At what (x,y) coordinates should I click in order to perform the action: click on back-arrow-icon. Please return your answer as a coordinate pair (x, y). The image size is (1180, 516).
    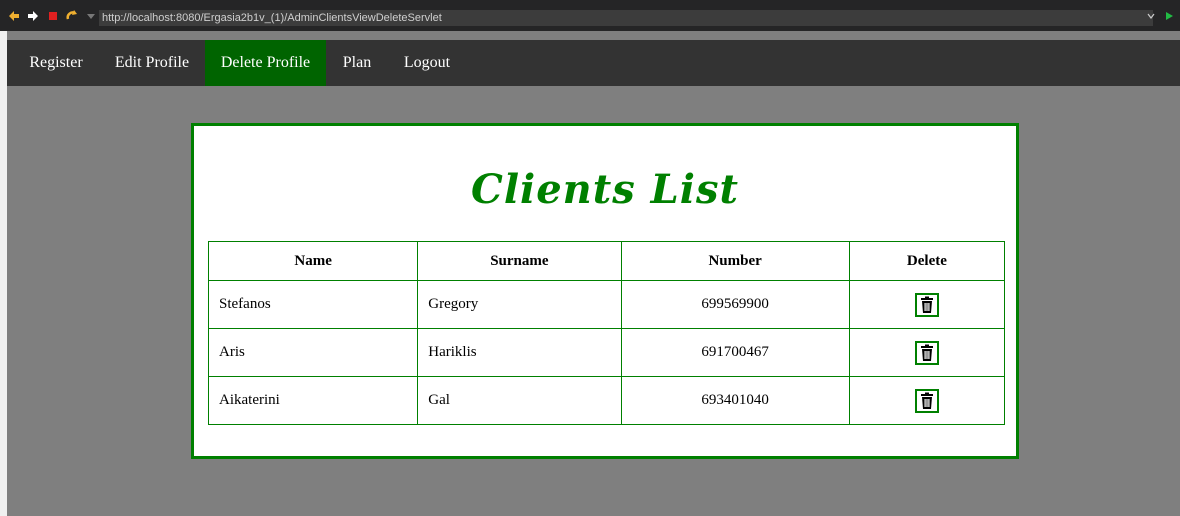
    Looking at the image, I should click on (14, 16).